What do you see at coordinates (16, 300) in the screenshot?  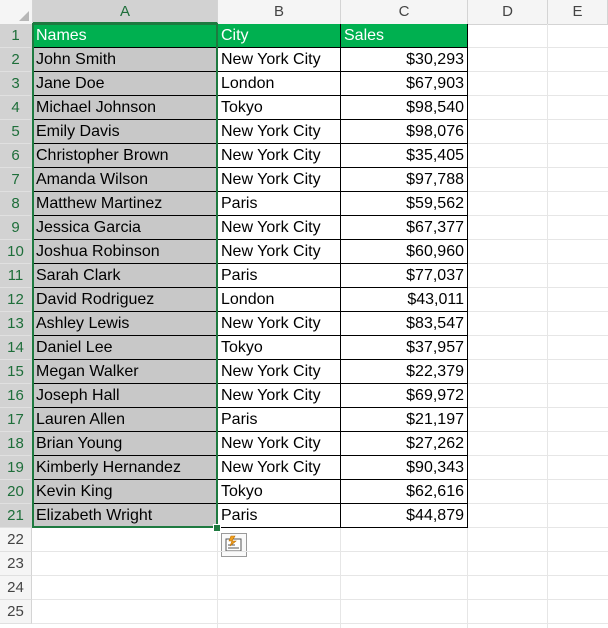 I see `row-header: 12` at bounding box center [16, 300].